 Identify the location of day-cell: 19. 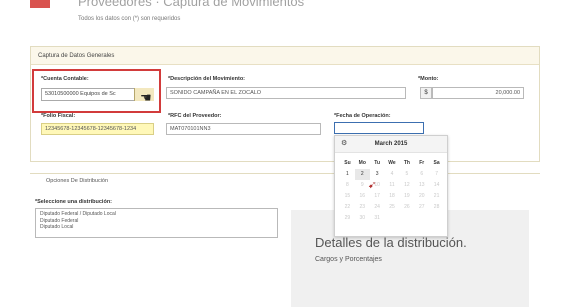
(406, 196).